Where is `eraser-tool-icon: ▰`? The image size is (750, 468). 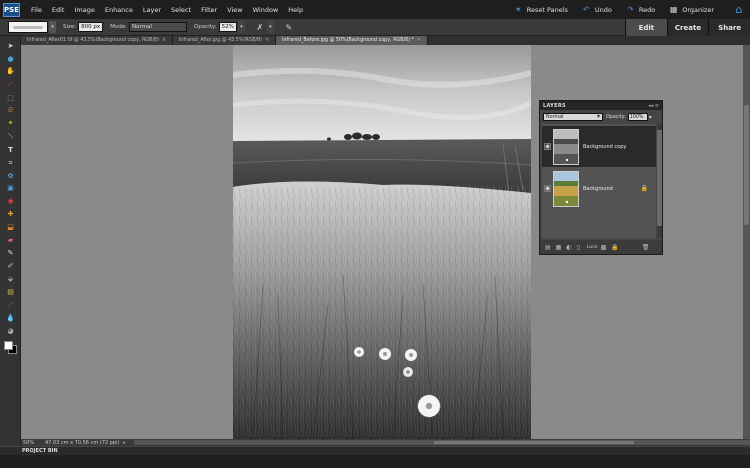 eraser-tool-icon: ▰ is located at coordinates (10, 240).